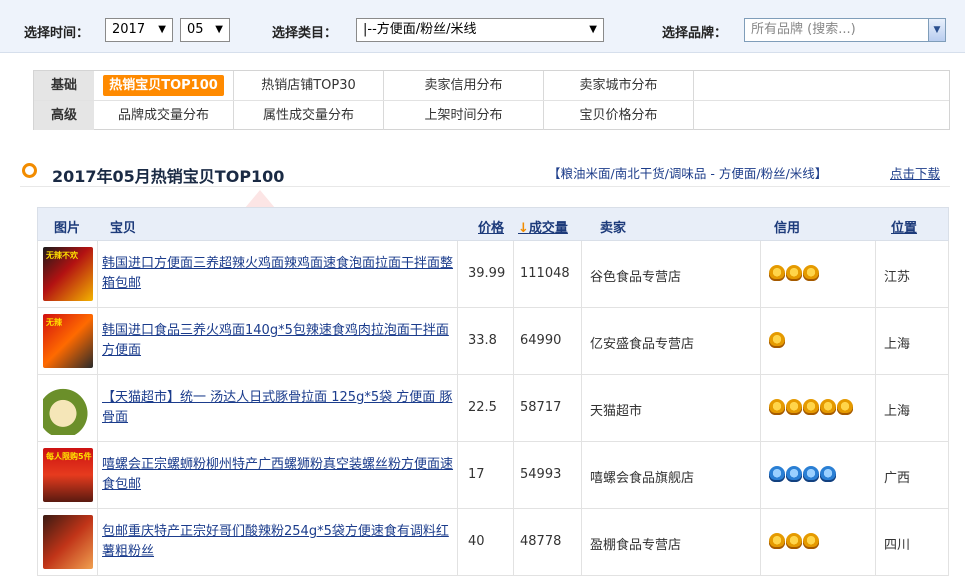 This screenshot has width=965, height=576. What do you see at coordinates (787, 228) in the screenshot?
I see `col-credit: 信用` at bounding box center [787, 228].